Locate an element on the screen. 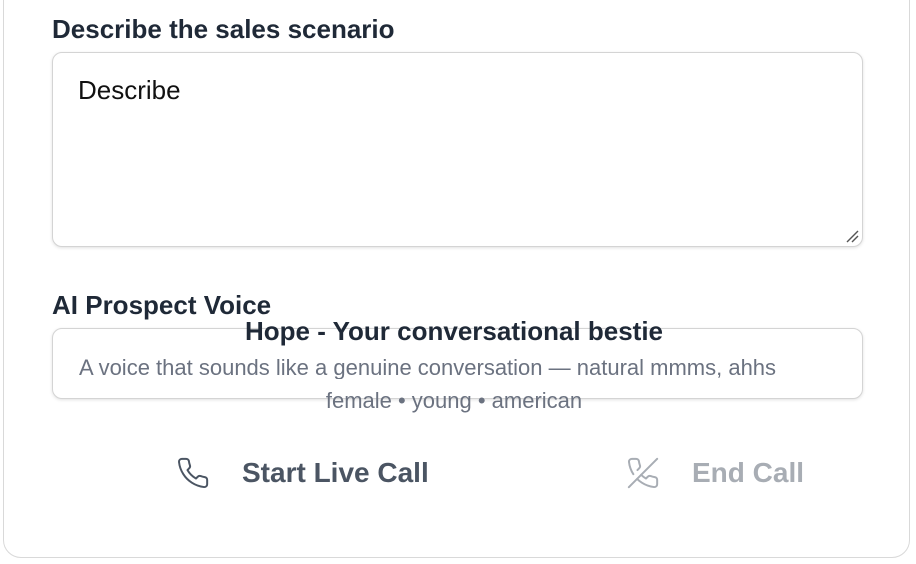 Image resolution: width=916 pixels, height=564 pixels. voice-label: AI Prospect Voice is located at coordinates (162, 305).